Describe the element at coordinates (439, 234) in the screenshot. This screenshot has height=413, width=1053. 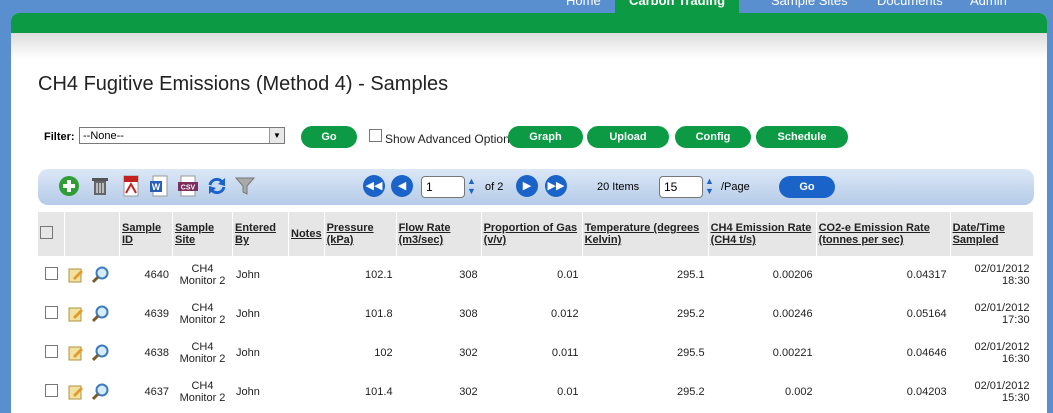
I see `header-flow-rate: Flow Rate (m3/sec)` at that location.